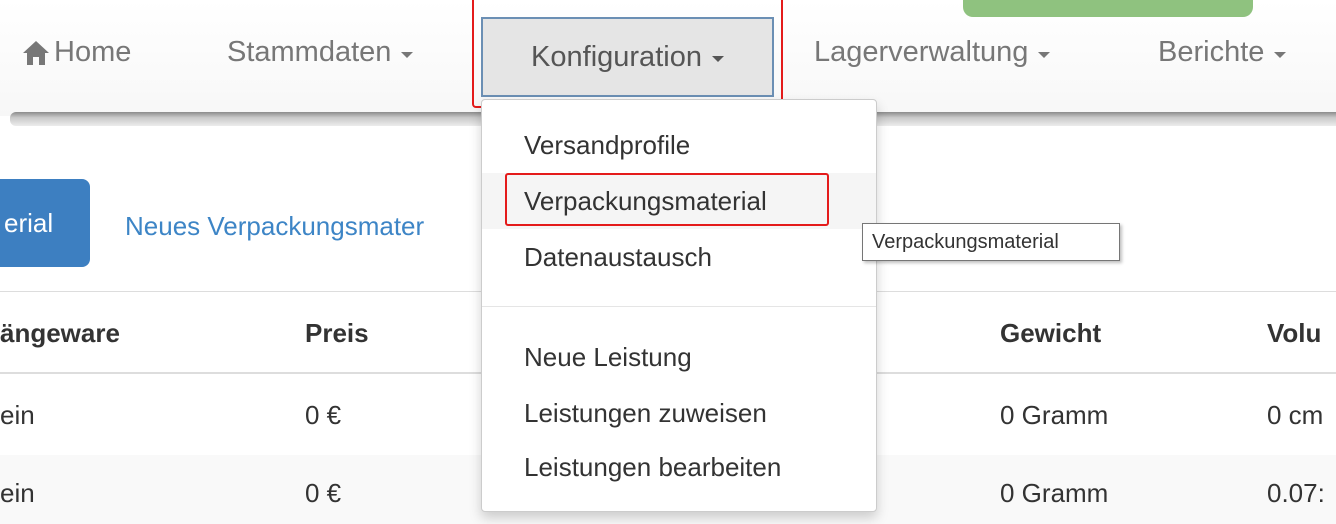 The height and width of the screenshot is (524, 1336). I want to click on highlight-frame-konfiguration, so click(627, 54).